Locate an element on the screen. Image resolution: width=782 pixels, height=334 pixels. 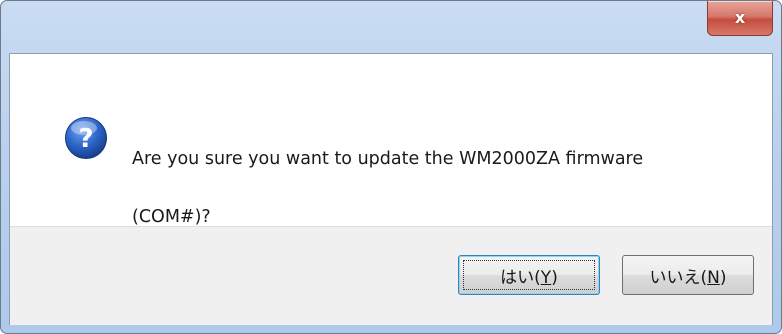
no-button: いいえ(N) is located at coordinates (688, 275).